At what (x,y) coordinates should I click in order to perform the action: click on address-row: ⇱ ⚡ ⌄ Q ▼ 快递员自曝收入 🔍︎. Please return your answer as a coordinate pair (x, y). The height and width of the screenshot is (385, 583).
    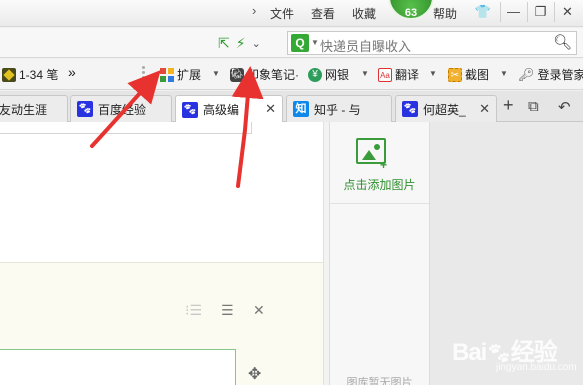
    Looking at the image, I should click on (291, 43).